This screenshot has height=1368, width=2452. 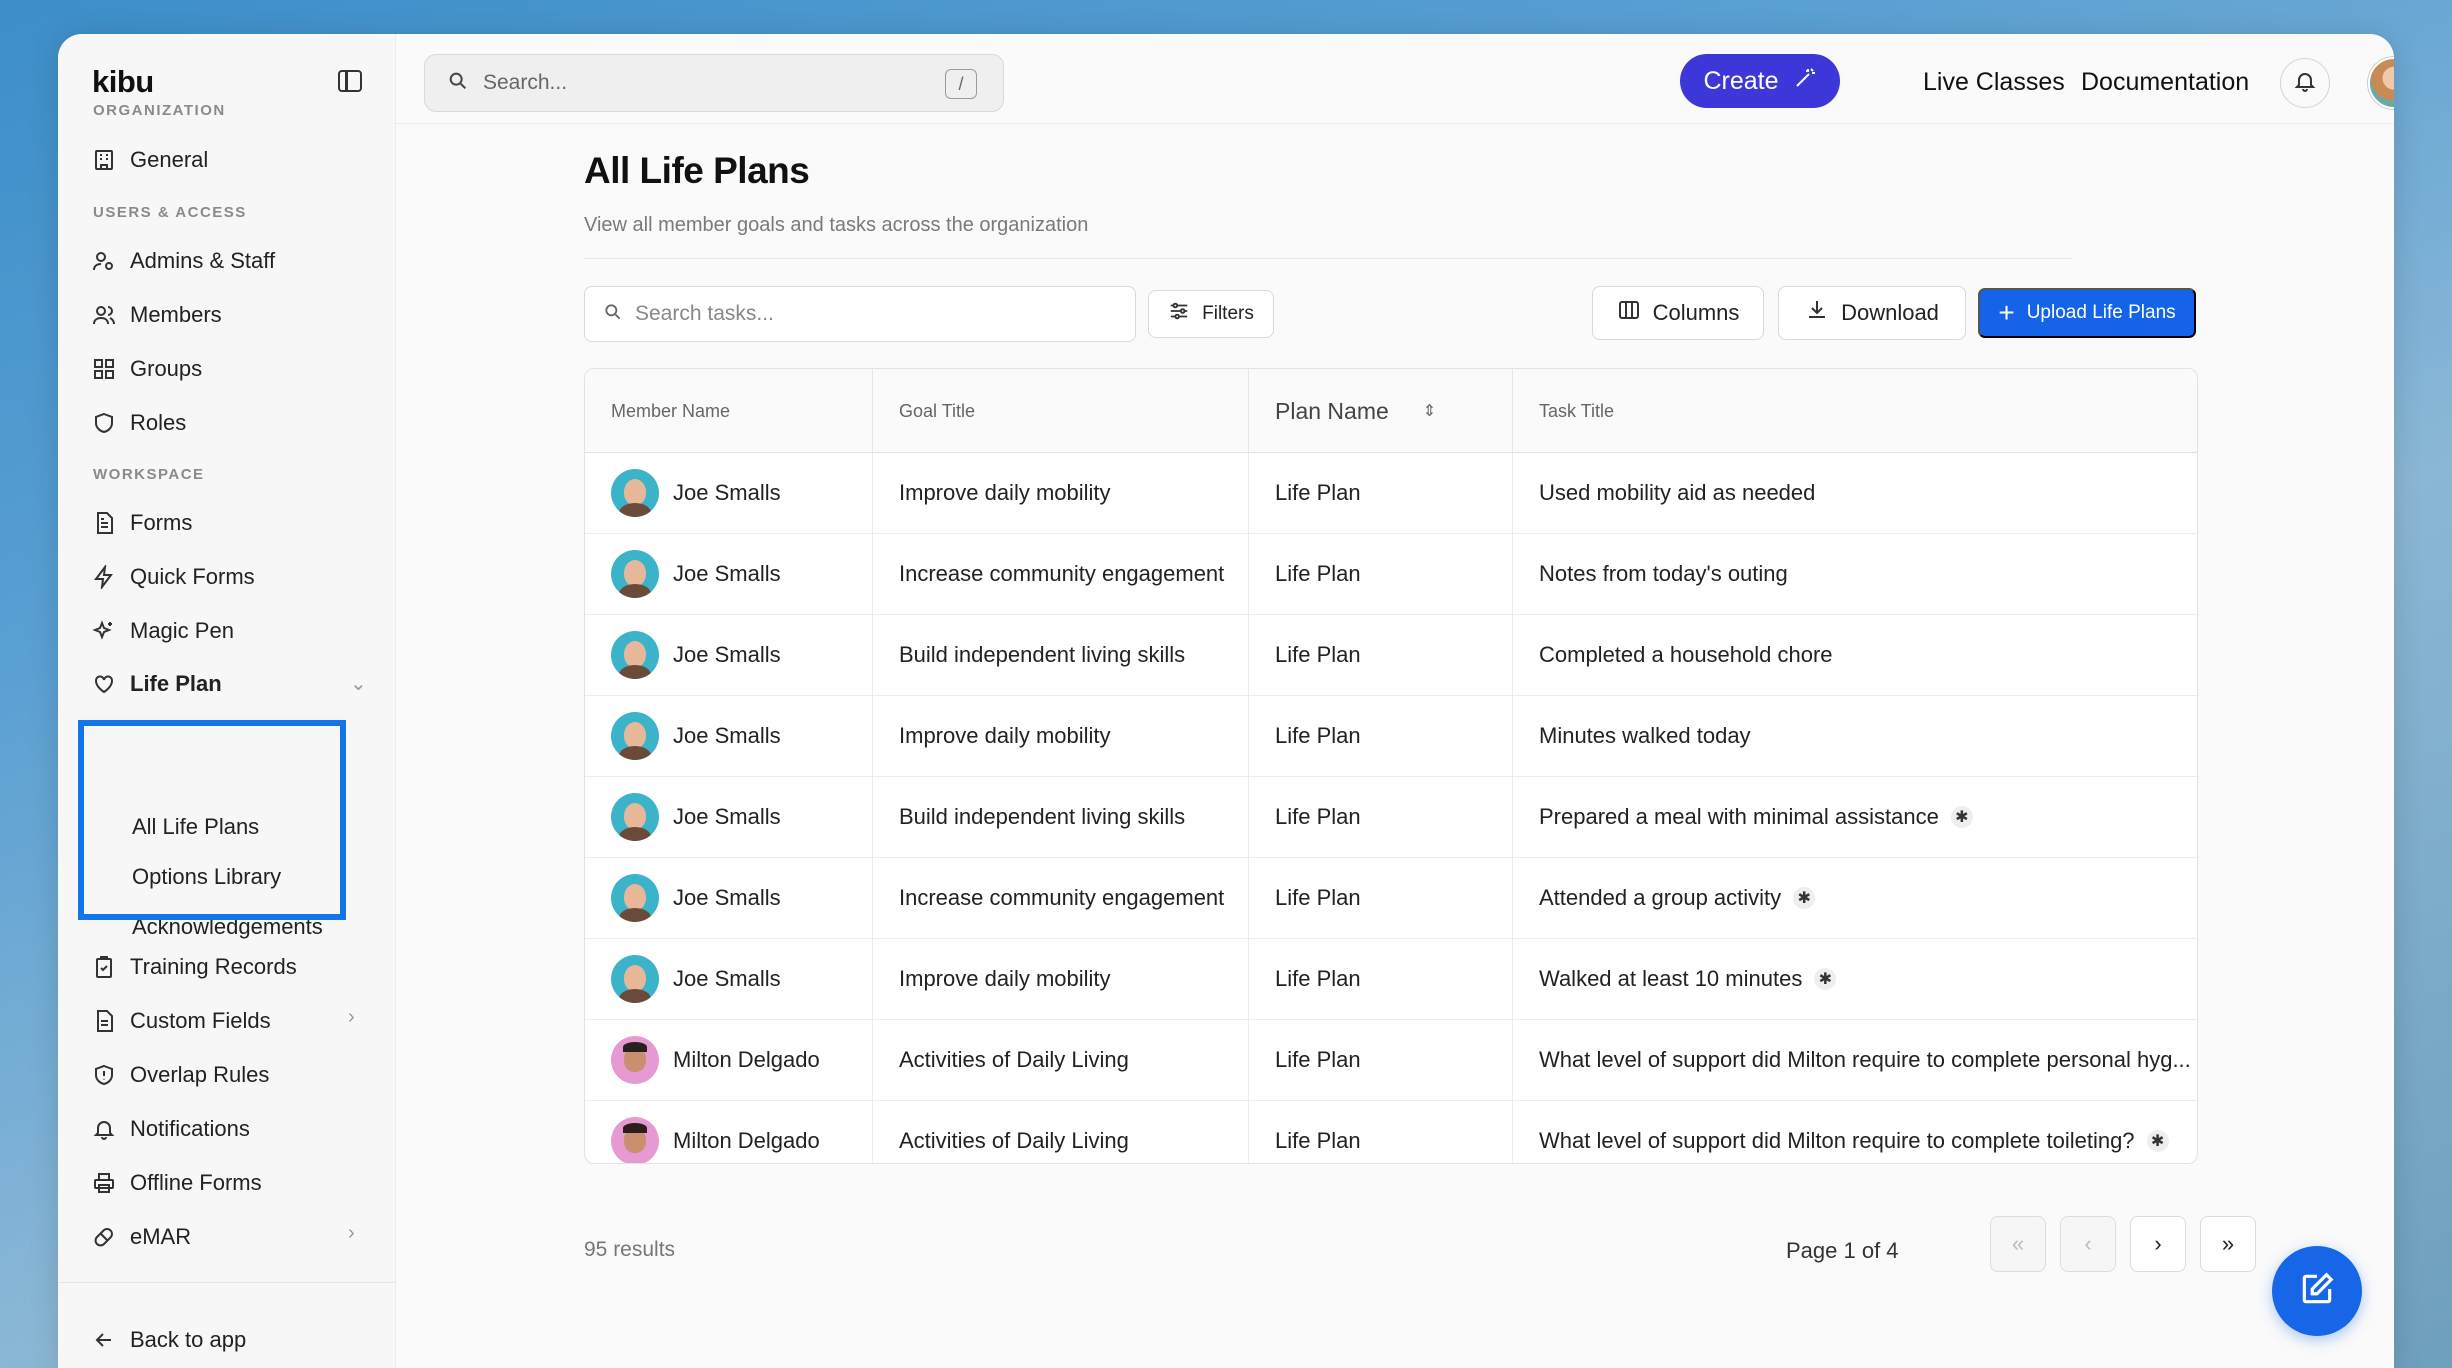 I want to click on cell-text: Notes from today's outing, so click(x=1663, y=573).